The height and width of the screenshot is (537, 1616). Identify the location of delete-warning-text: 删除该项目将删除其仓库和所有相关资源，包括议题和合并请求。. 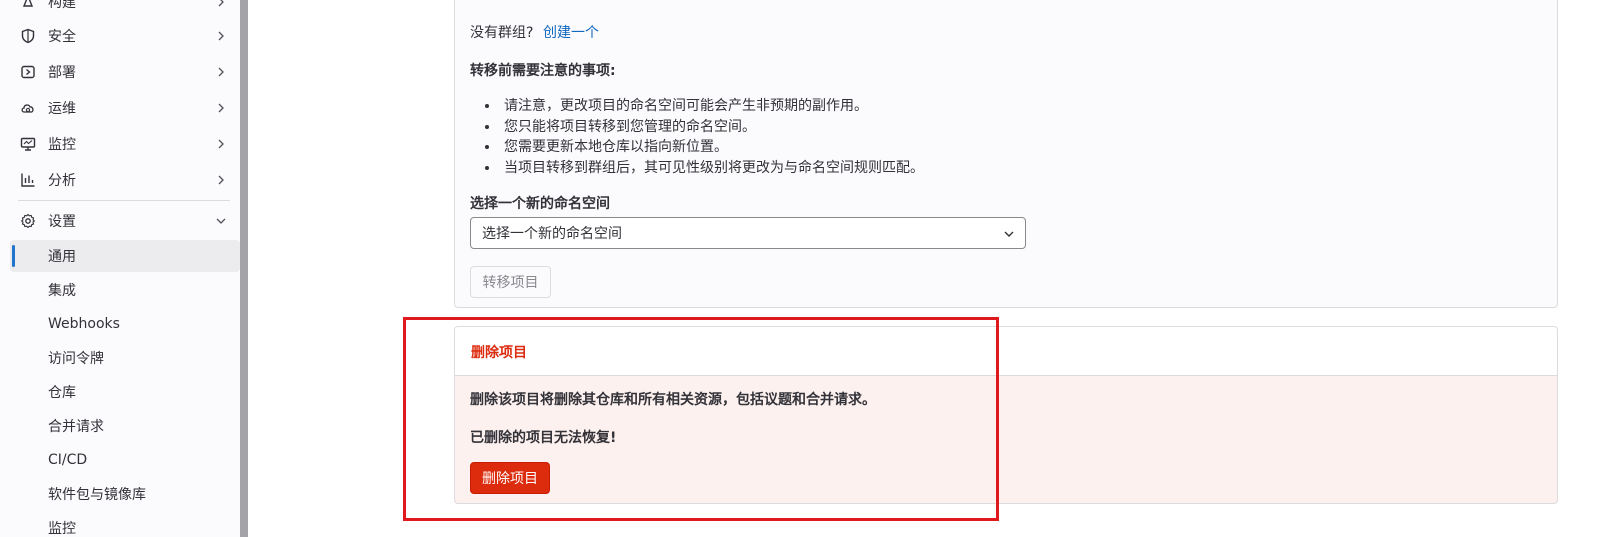
(673, 400).